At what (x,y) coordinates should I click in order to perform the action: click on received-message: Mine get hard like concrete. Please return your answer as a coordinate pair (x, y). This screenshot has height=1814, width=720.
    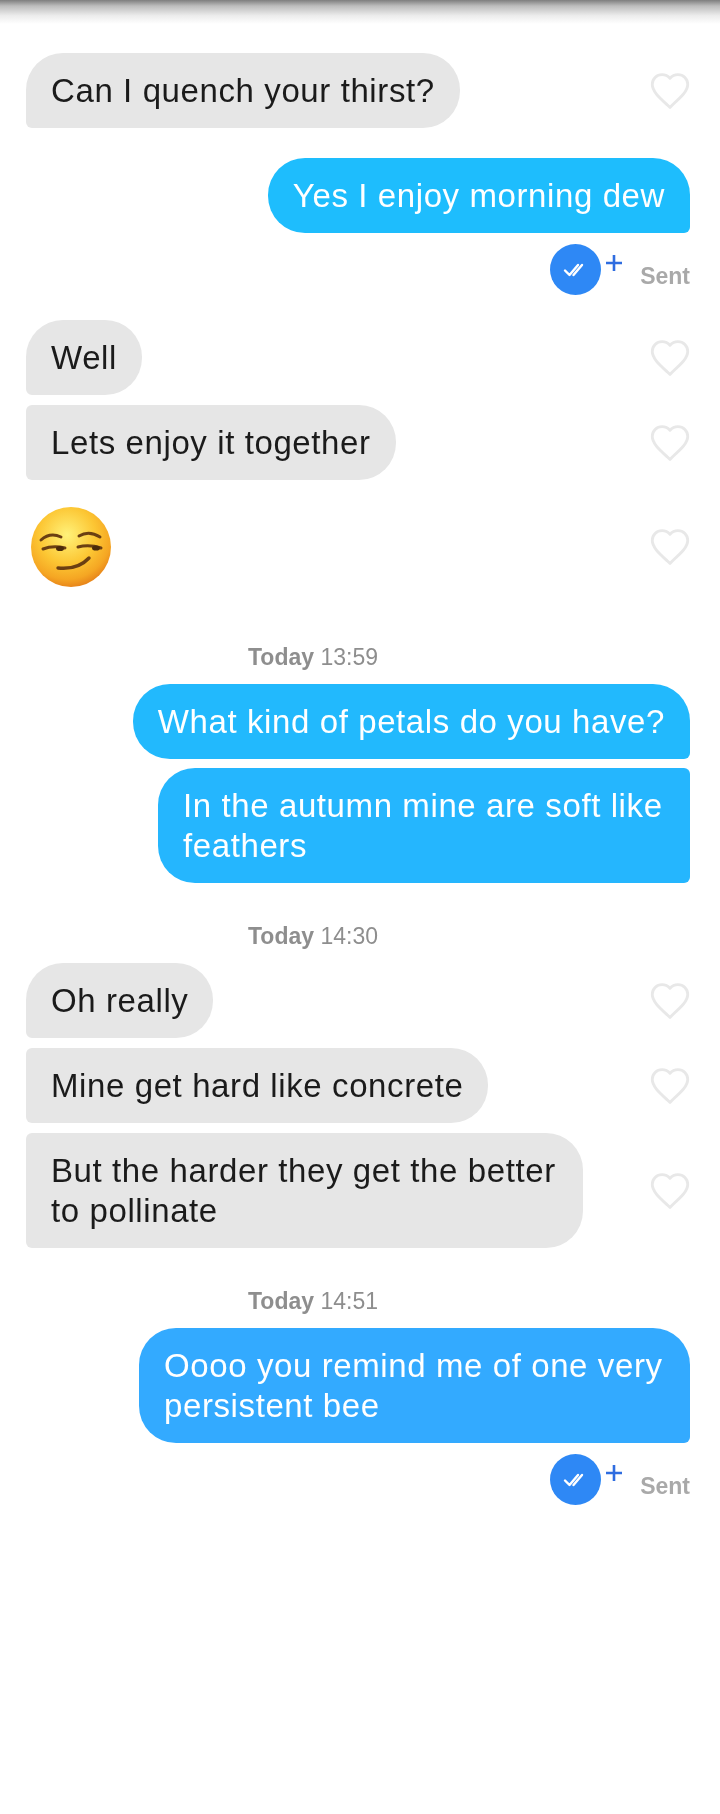
    Looking at the image, I should click on (257, 1085).